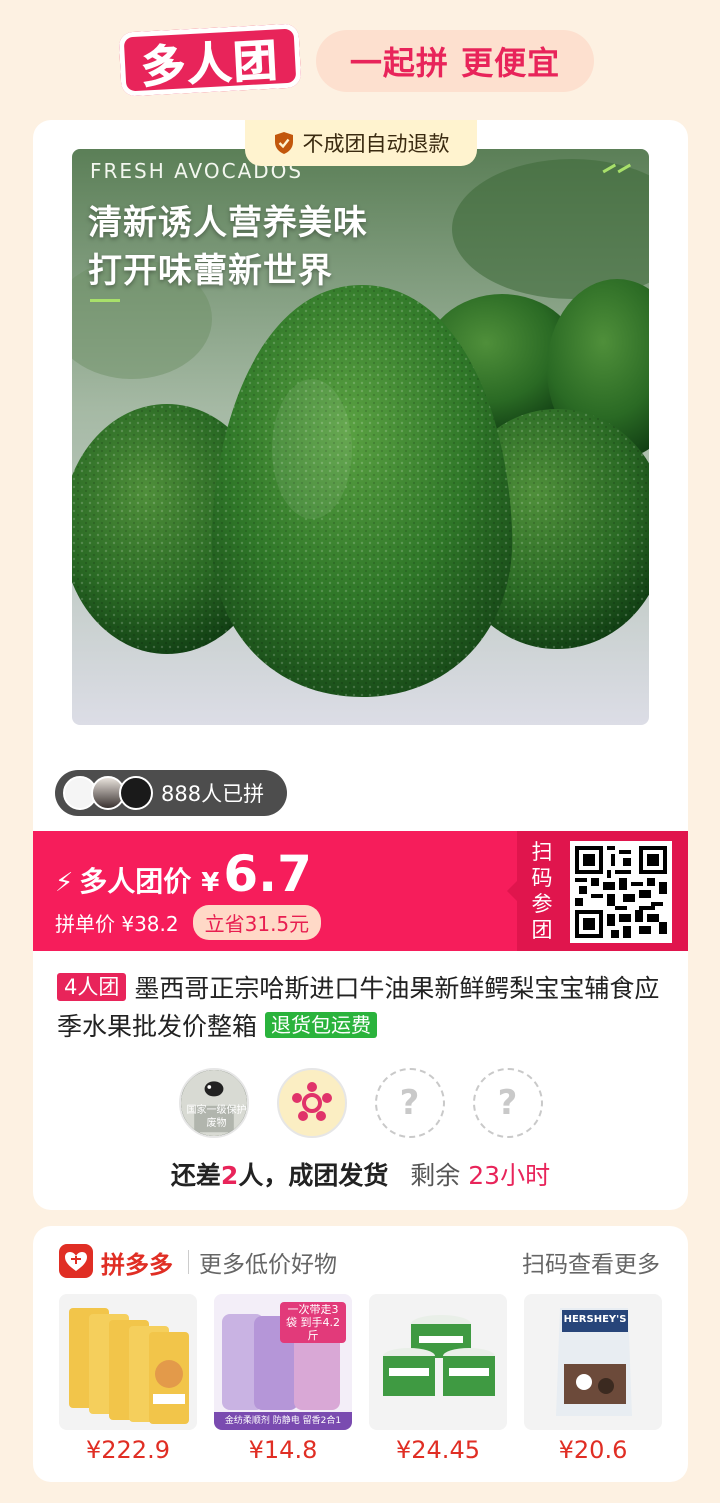  I want to click on goods-price: ¥14.8, so click(283, 1450).